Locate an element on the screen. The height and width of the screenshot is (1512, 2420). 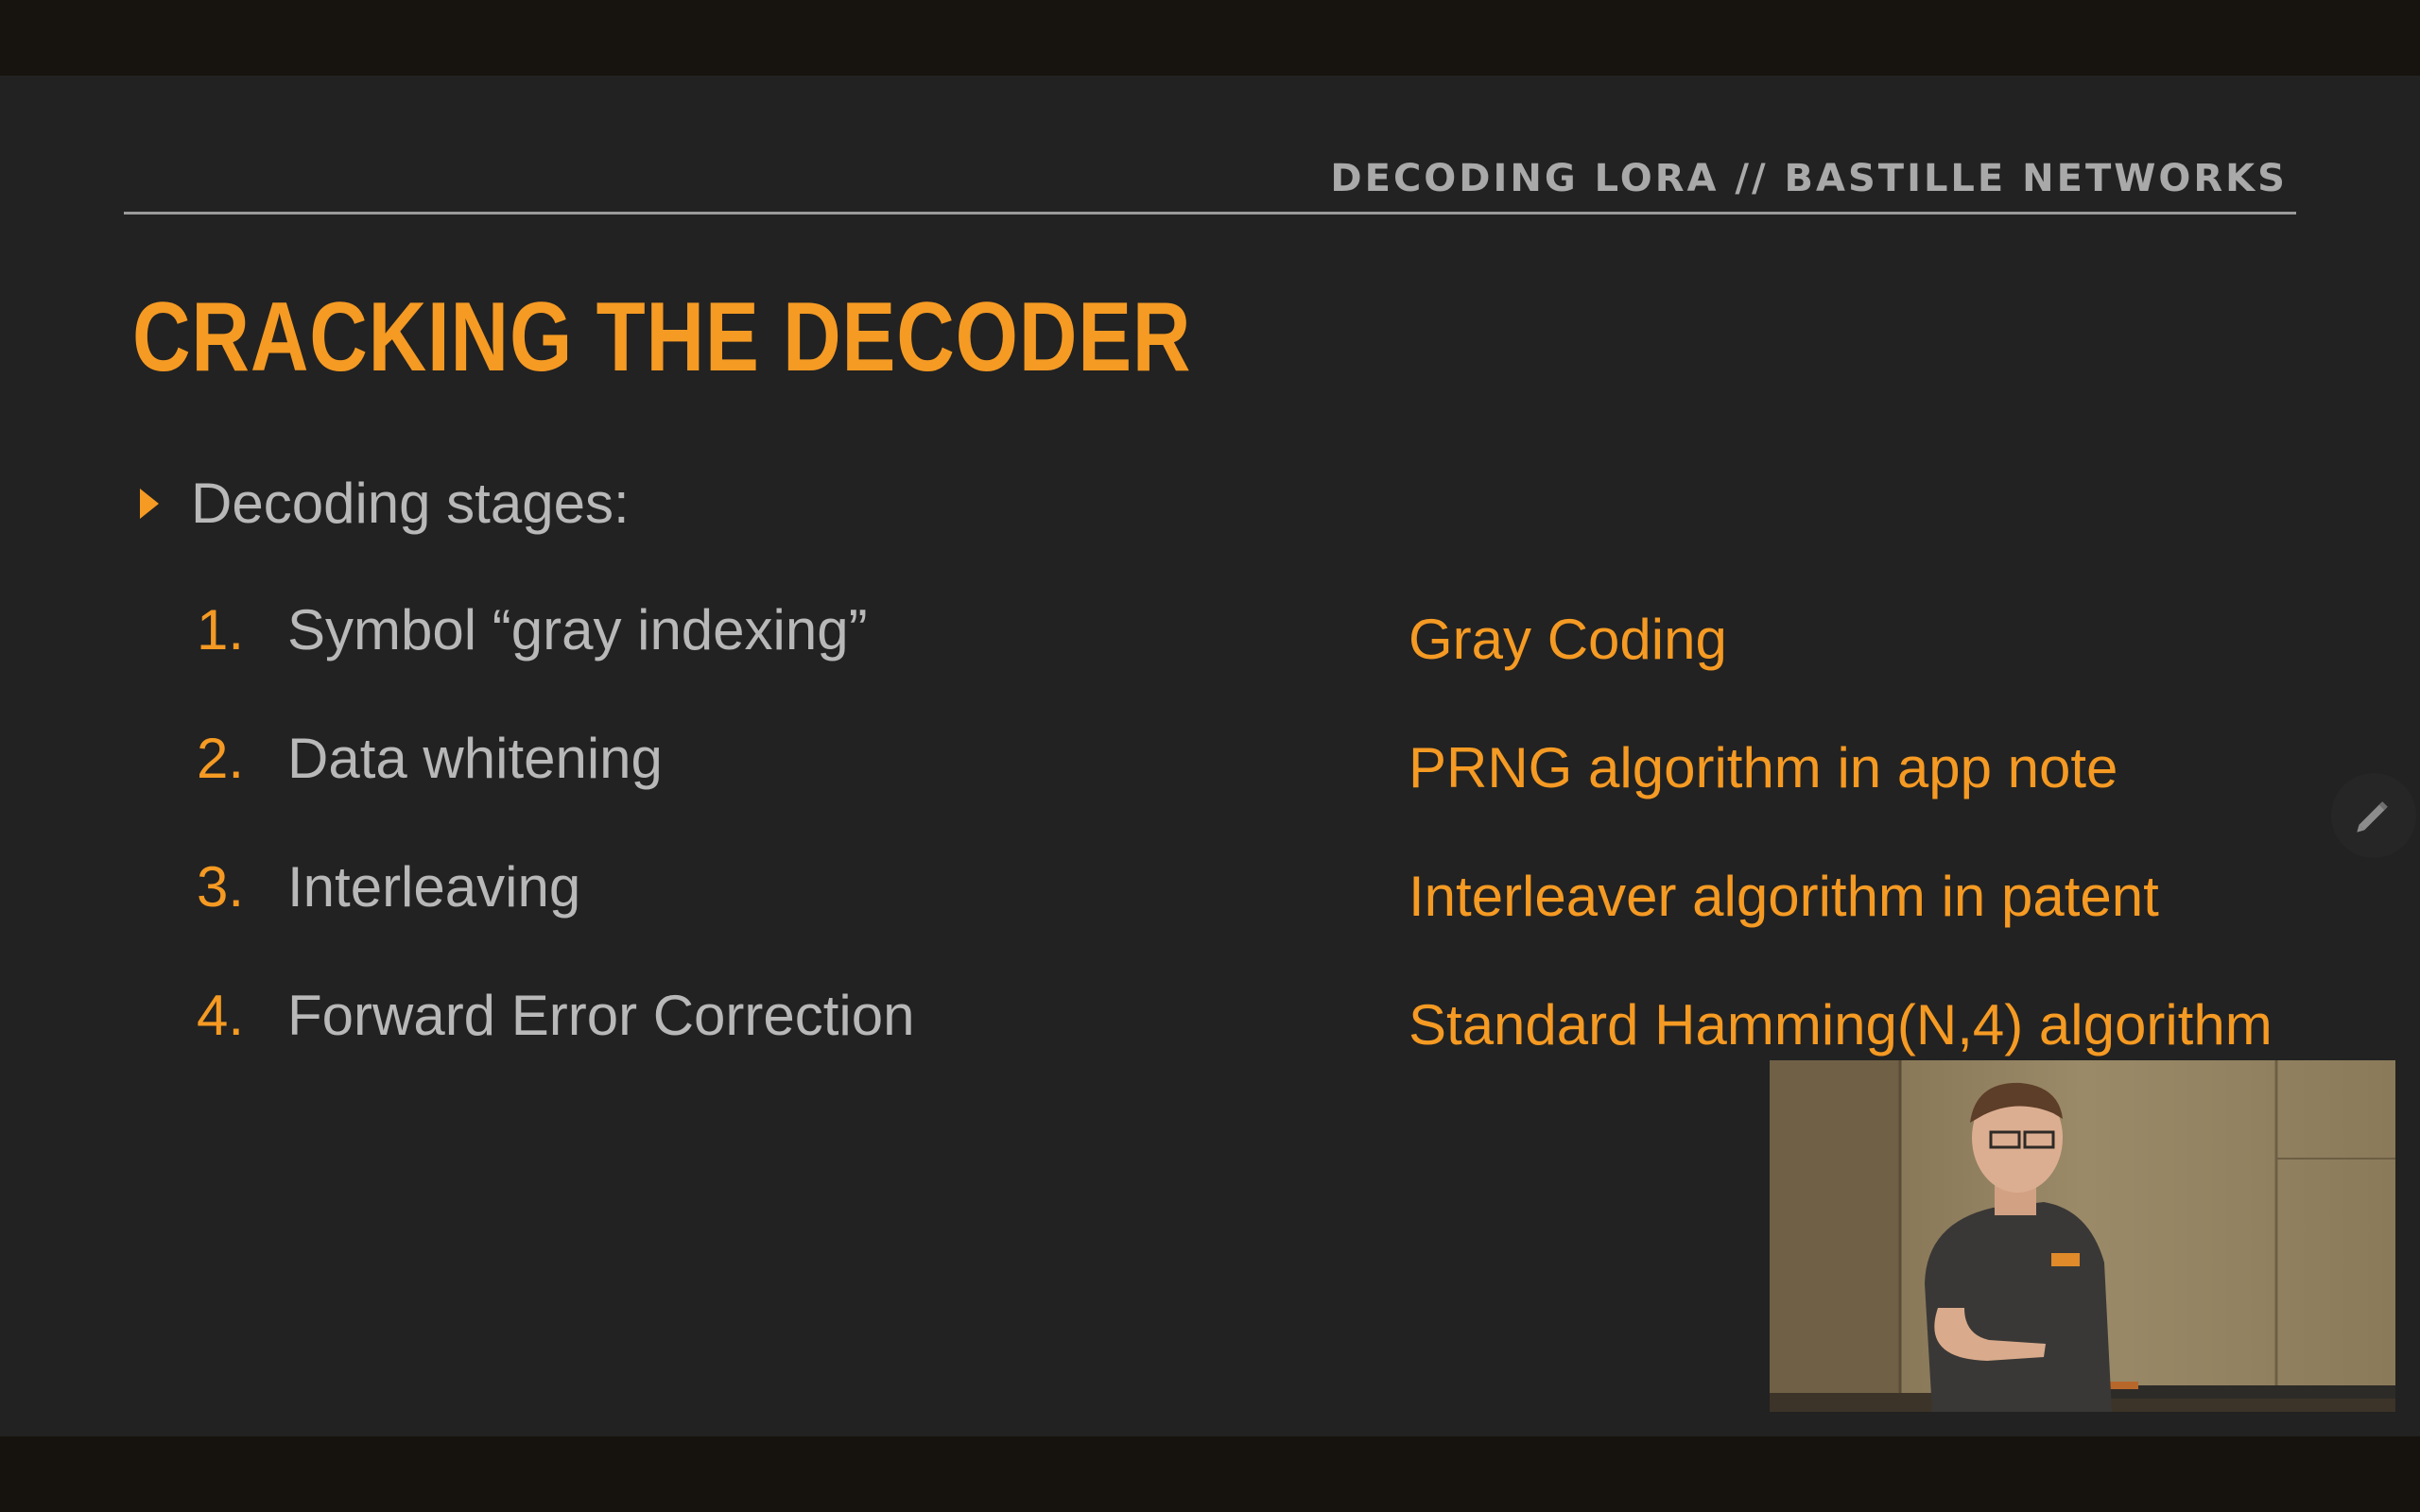
pencil-icon is located at coordinates (2373, 817).